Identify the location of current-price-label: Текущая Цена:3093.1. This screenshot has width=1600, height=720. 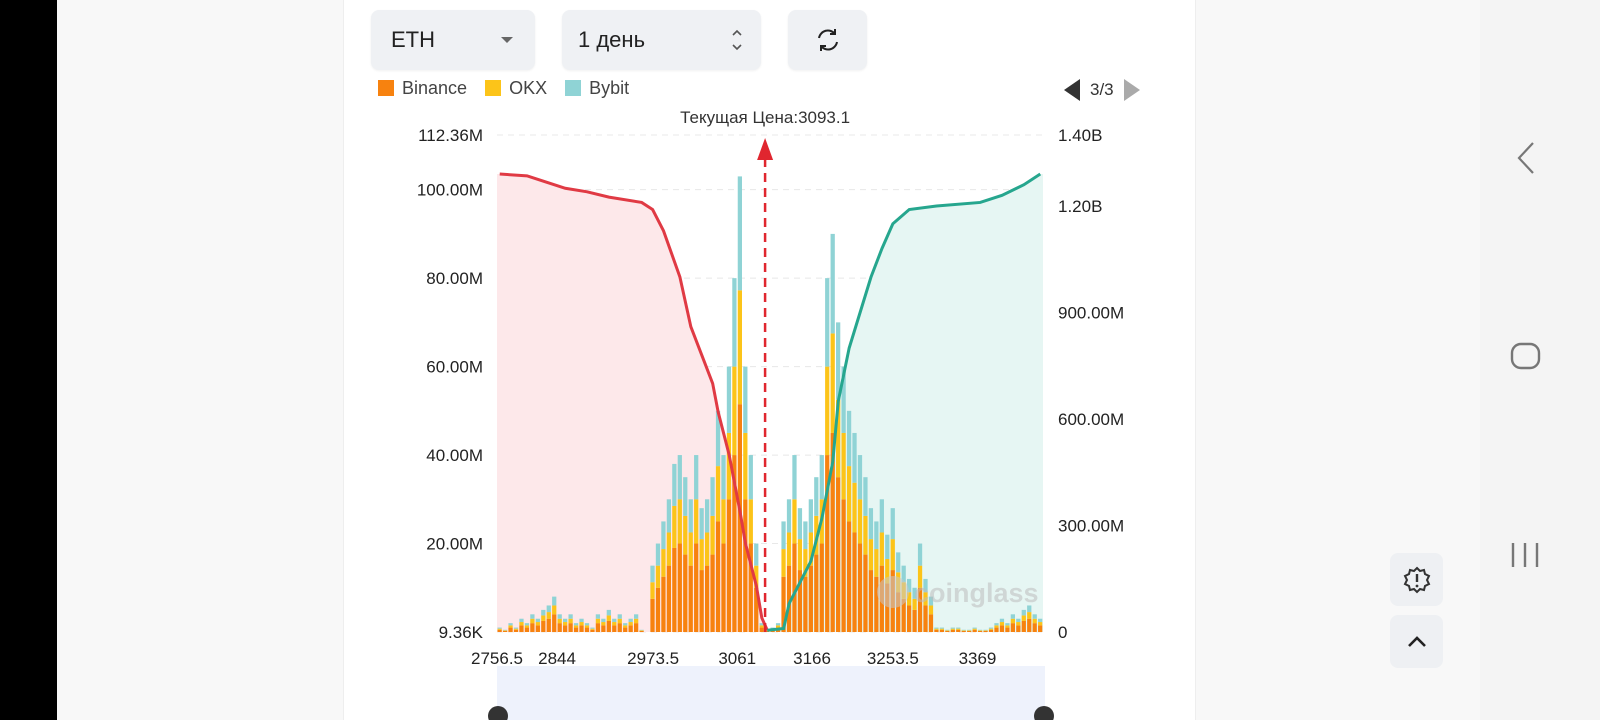
(765, 117).